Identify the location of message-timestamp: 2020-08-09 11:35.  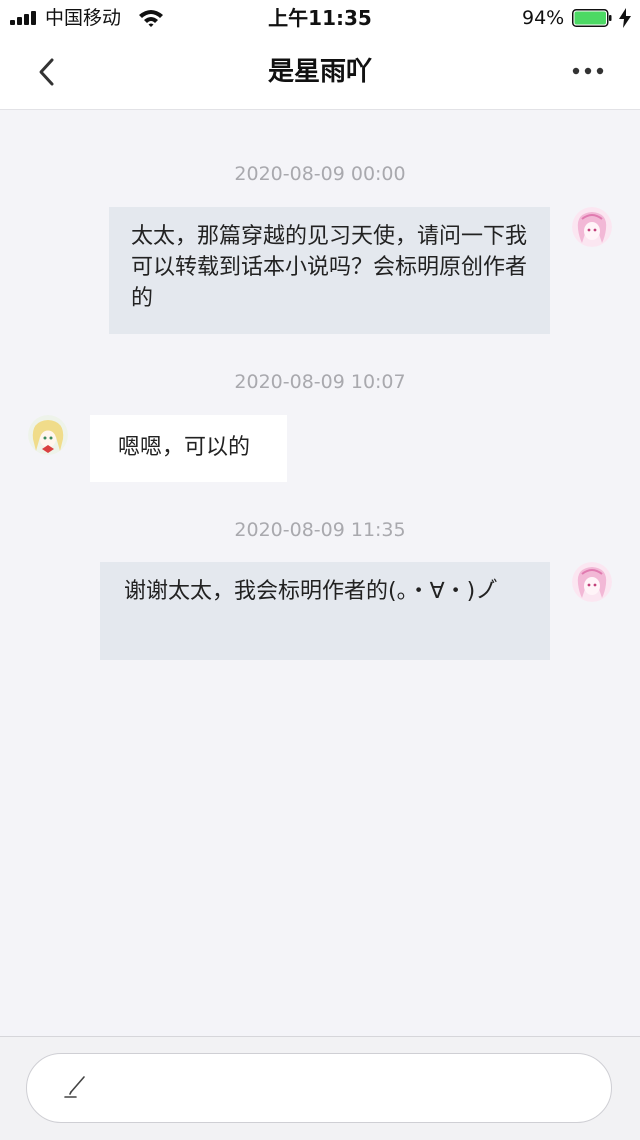
(320, 530).